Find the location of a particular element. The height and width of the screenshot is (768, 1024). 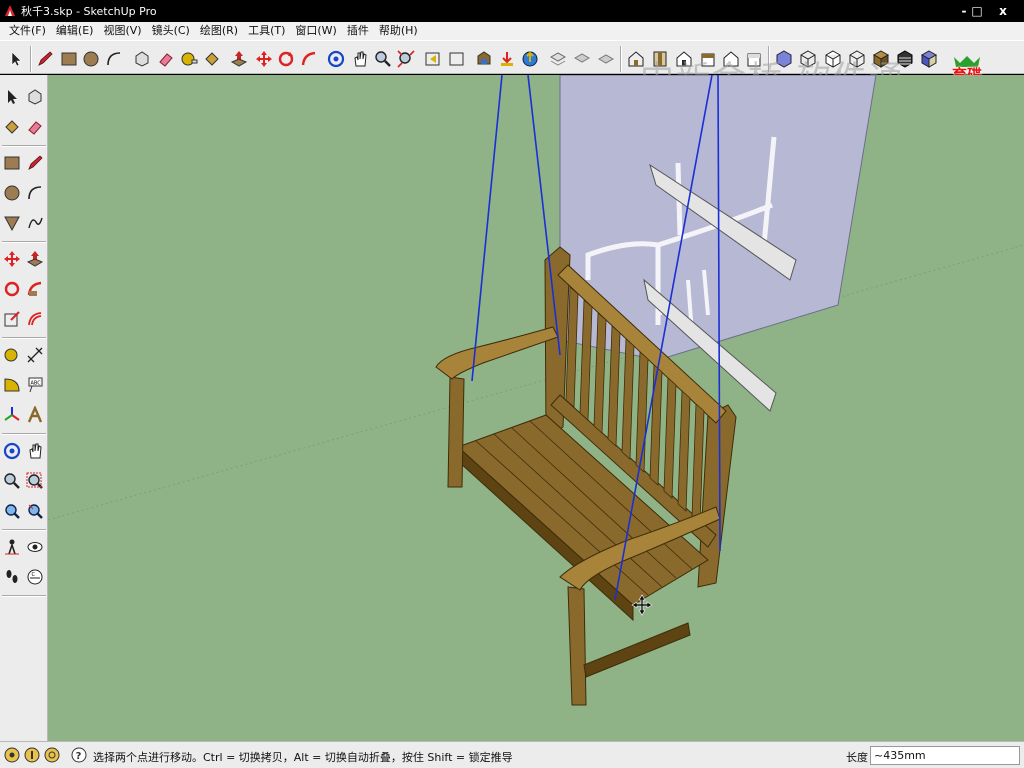

menu-window: 窗口(W) is located at coordinates (315, 31).